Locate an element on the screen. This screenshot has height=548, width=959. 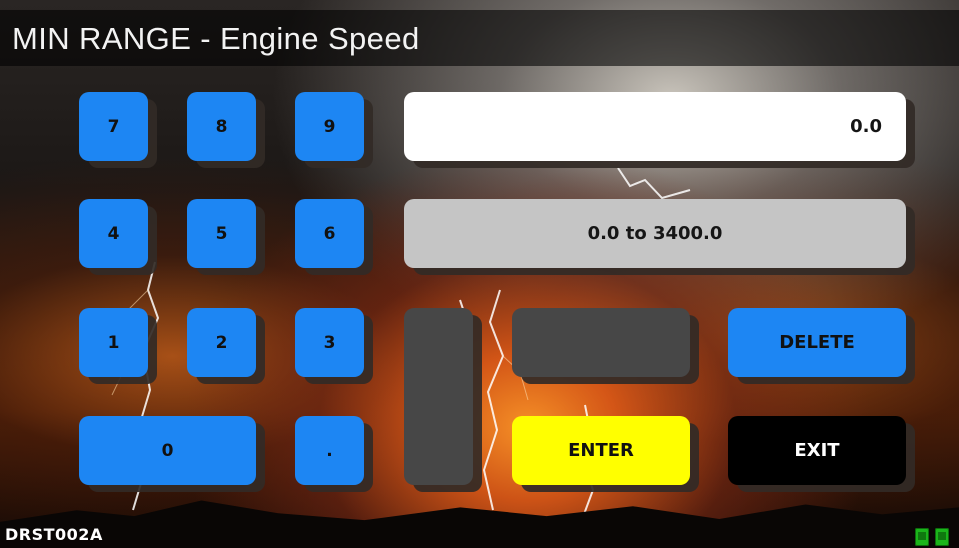
exit-button: EXIT is located at coordinates (817, 450).